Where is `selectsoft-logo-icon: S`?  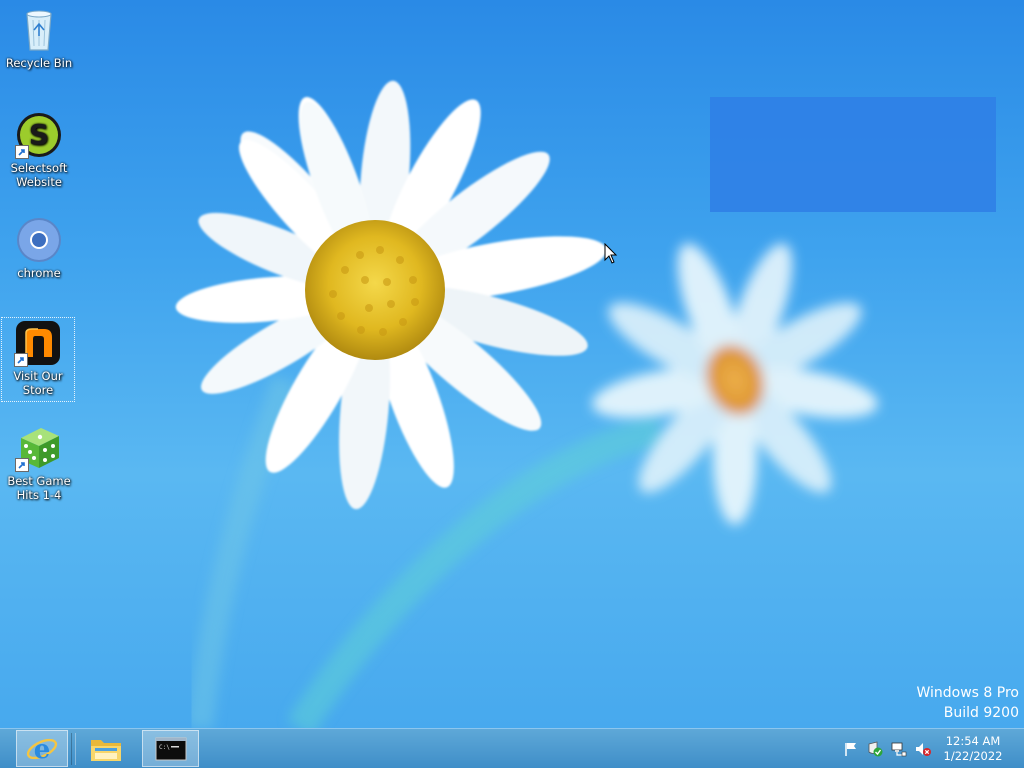 selectsoft-logo-icon: S is located at coordinates (39, 135).